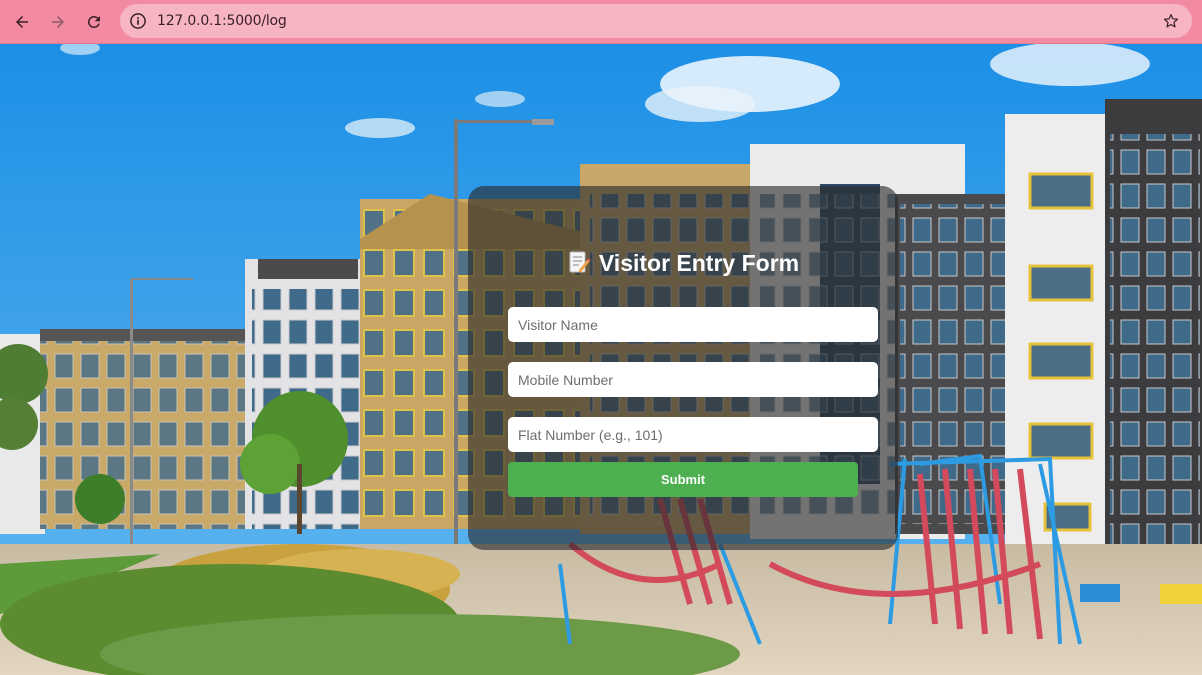 The width and height of the screenshot is (1202, 675). Describe the element at coordinates (683, 479) in the screenshot. I see `submit-button: Submit` at that location.